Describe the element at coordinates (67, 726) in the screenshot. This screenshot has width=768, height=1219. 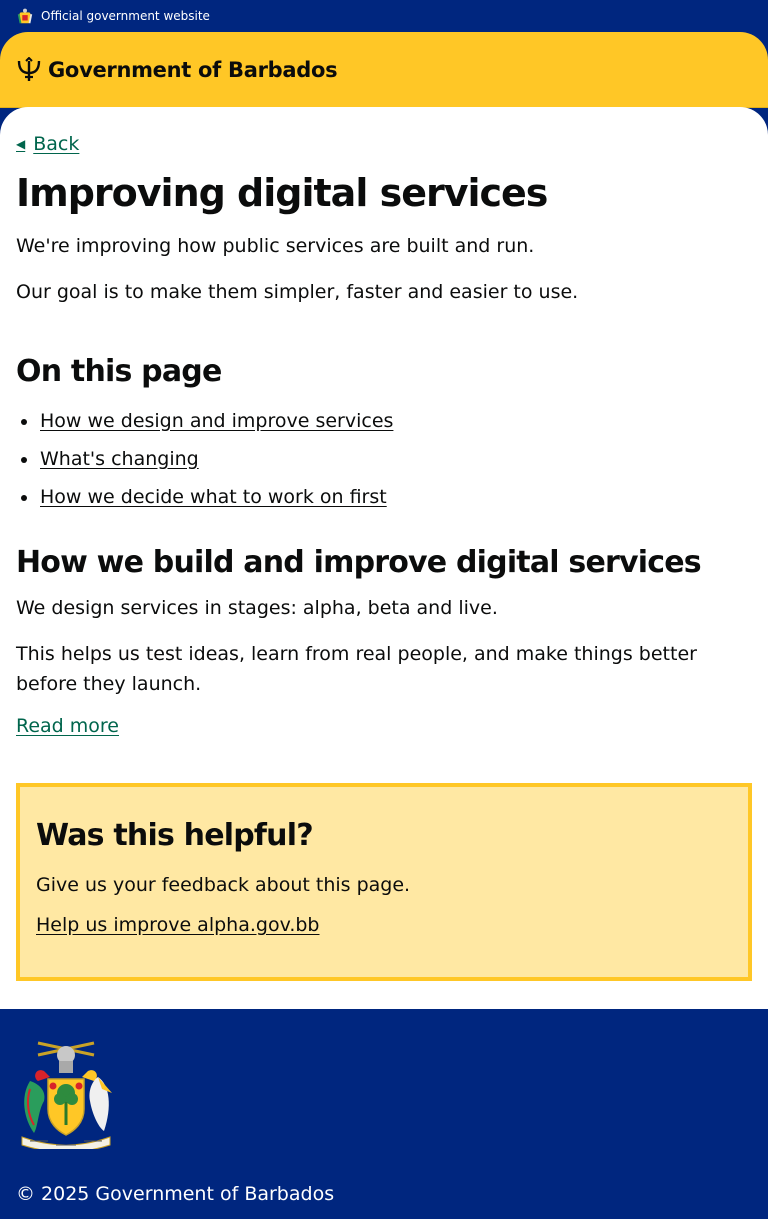
I see `read-more-link: Read more` at that location.